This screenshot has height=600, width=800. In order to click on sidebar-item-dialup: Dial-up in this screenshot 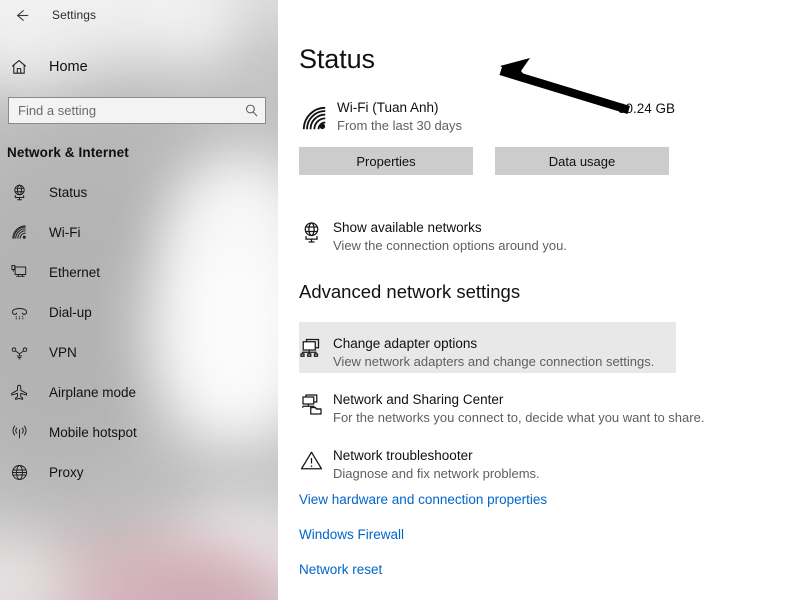, I will do `click(139, 312)`.